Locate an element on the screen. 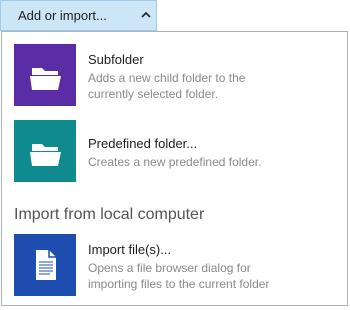 The width and height of the screenshot is (350, 310). predefined-folder-description: Creates a new predefined folder. is located at coordinates (175, 162).